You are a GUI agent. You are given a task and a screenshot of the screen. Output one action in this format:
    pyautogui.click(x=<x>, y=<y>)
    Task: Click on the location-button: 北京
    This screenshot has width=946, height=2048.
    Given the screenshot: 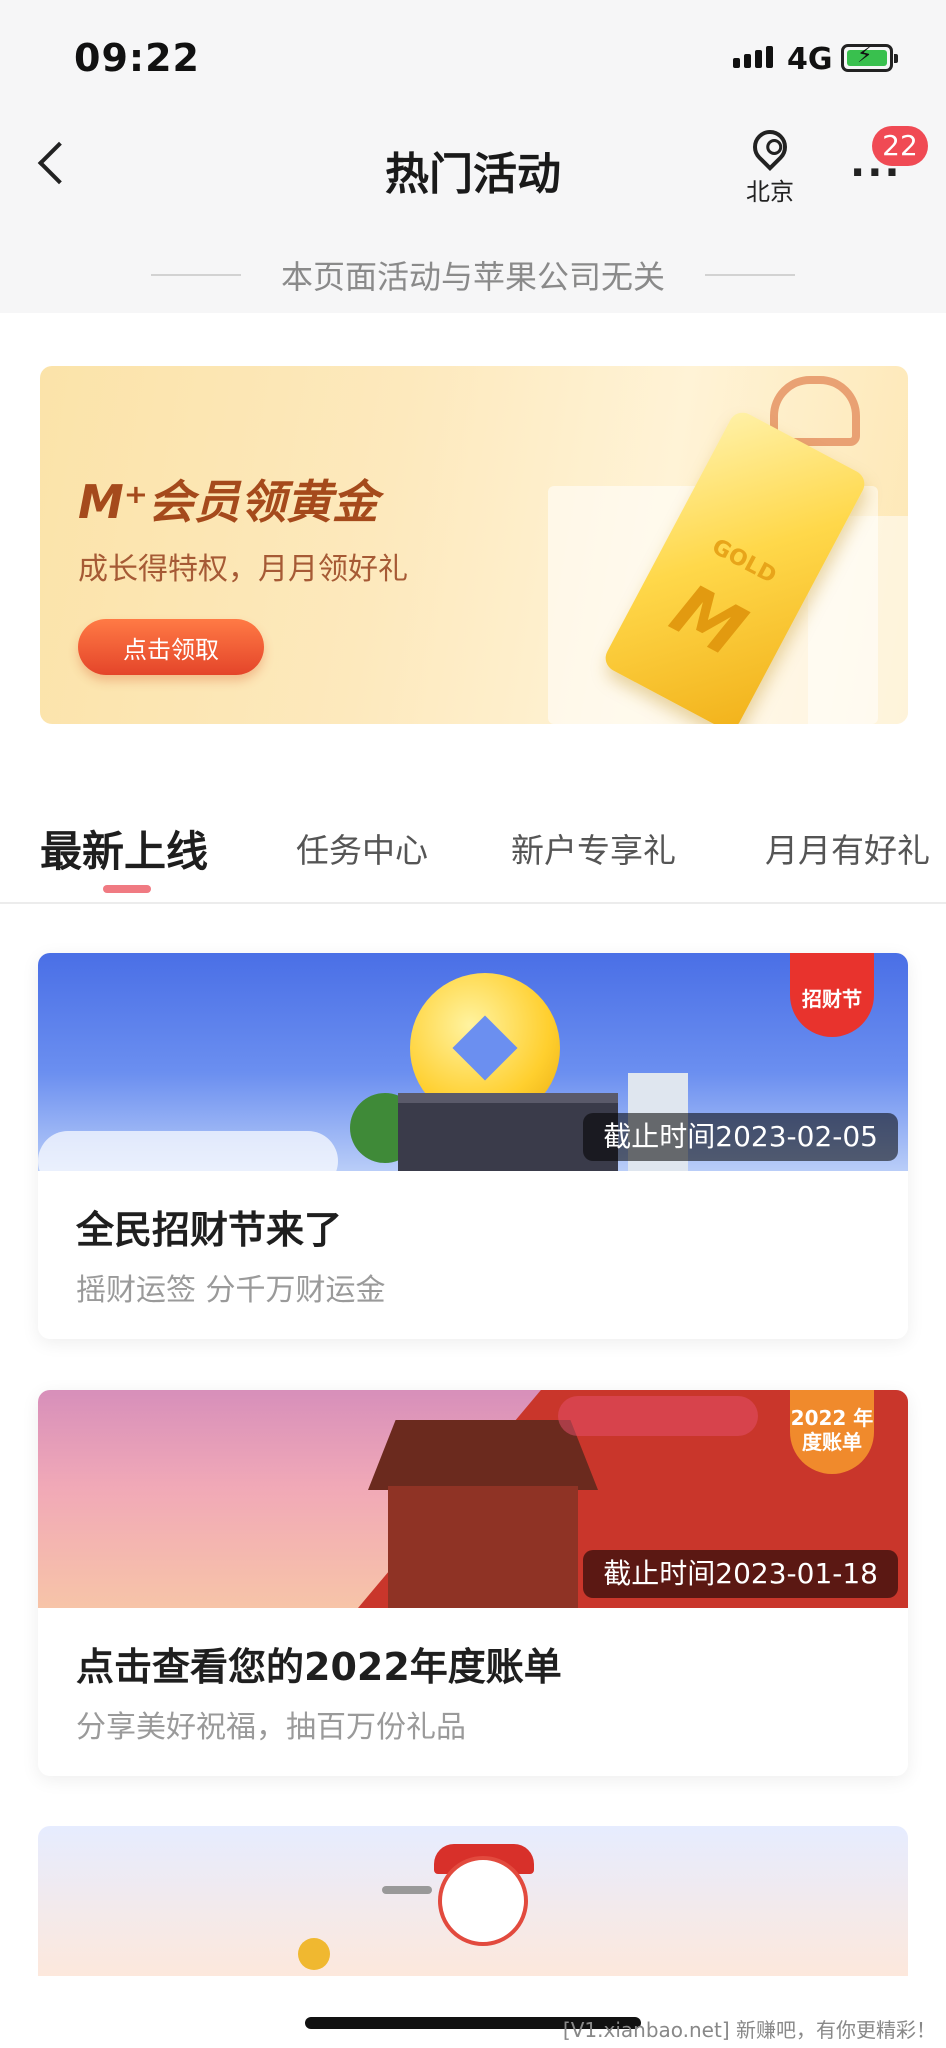 What is the action you would take?
    pyautogui.click(x=770, y=164)
    